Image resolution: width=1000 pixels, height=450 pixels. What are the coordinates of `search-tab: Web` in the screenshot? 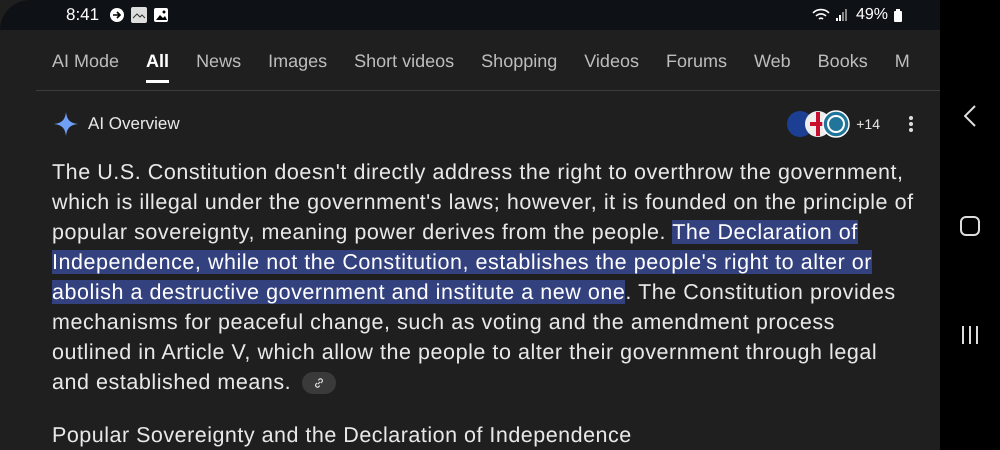 It's located at (772, 63).